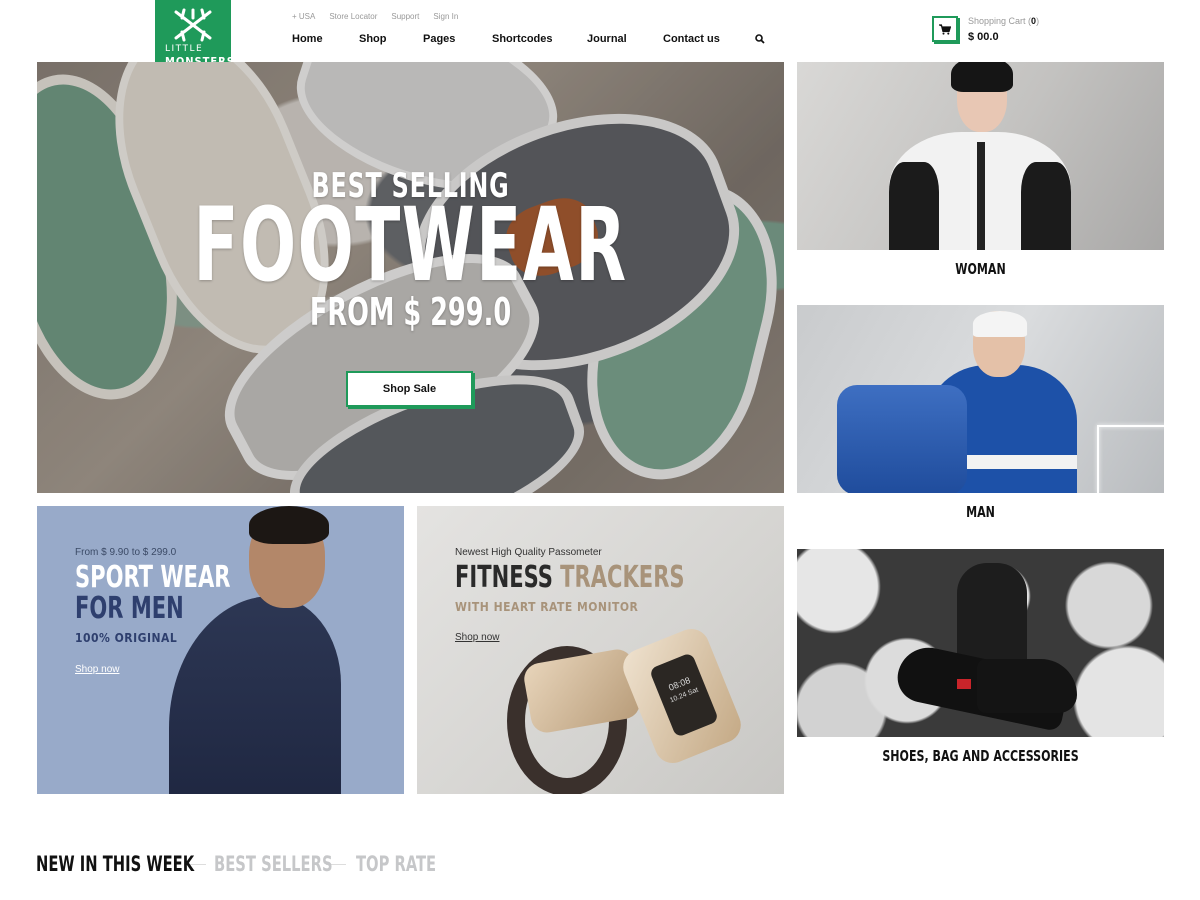 Image resolution: width=1200 pixels, height=900 pixels. What do you see at coordinates (353, 16) in the screenshot?
I see `top-link-store-locator: Store Locator` at bounding box center [353, 16].